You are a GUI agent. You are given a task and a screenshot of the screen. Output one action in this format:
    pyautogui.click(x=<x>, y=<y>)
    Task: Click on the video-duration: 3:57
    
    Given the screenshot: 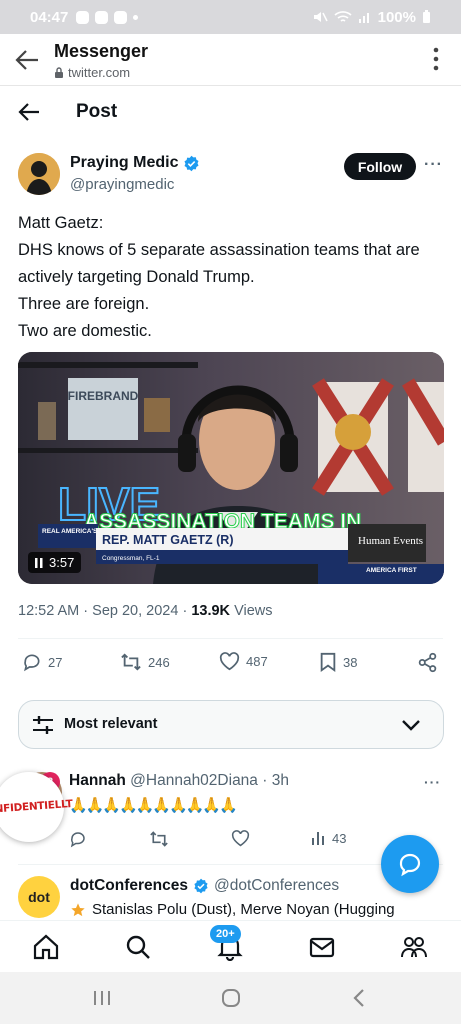 What is the action you would take?
    pyautogui.click(x=55, y=562)
    